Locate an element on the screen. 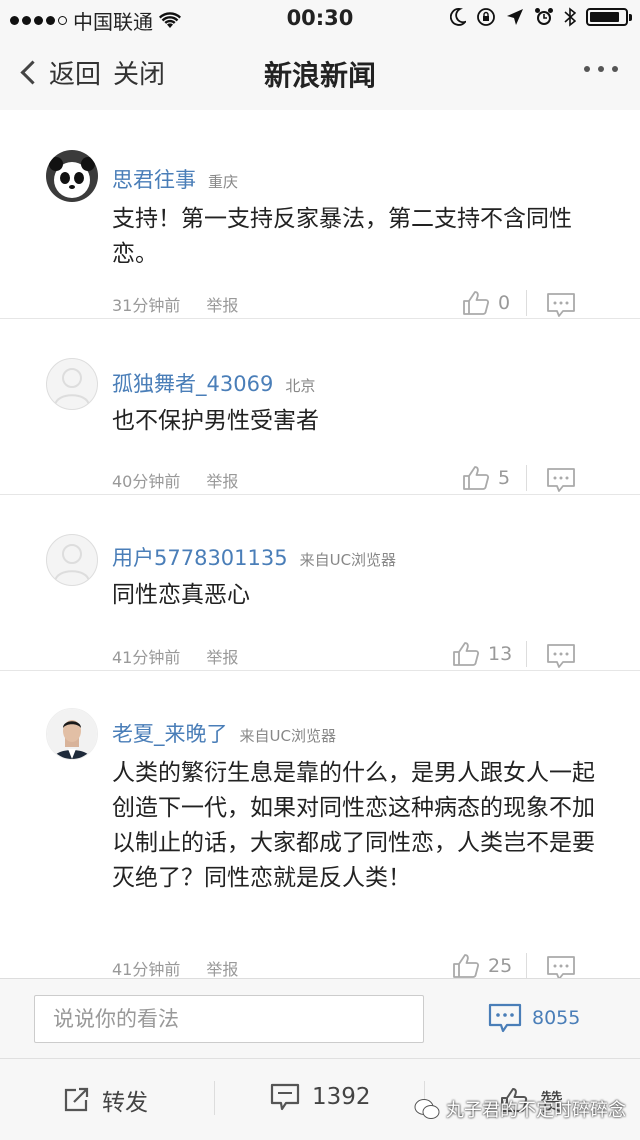  username: 用户5778301135 is located at coordinates (200, 557).